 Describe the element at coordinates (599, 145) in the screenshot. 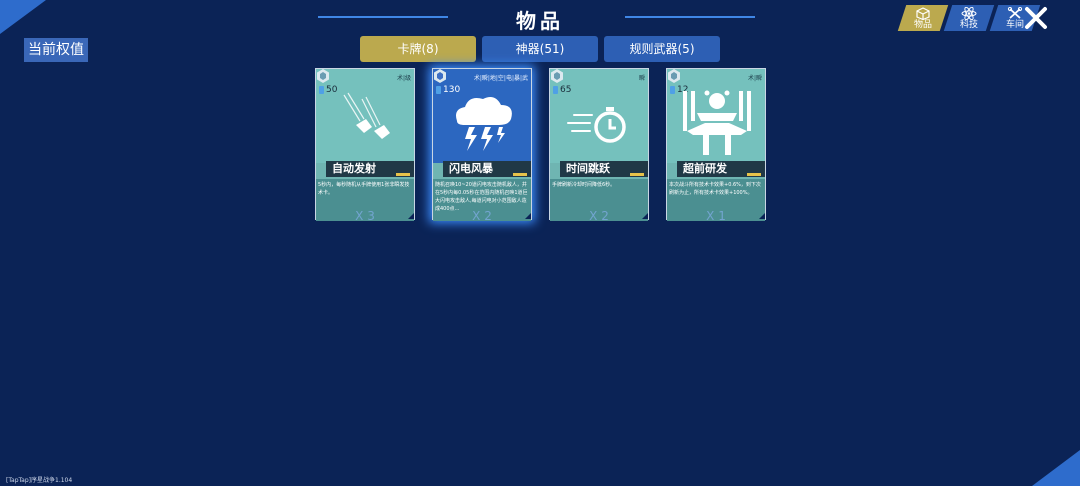

I see `card-time-jump: 瞬 65 时间跳跃 手牌刷新冷却时间降低6秒。 X 2` at that location.